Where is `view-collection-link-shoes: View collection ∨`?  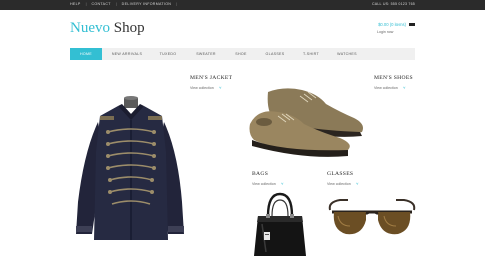
view-collection-link-shoes: View collection ∨ is located at coordinates (390, 87).